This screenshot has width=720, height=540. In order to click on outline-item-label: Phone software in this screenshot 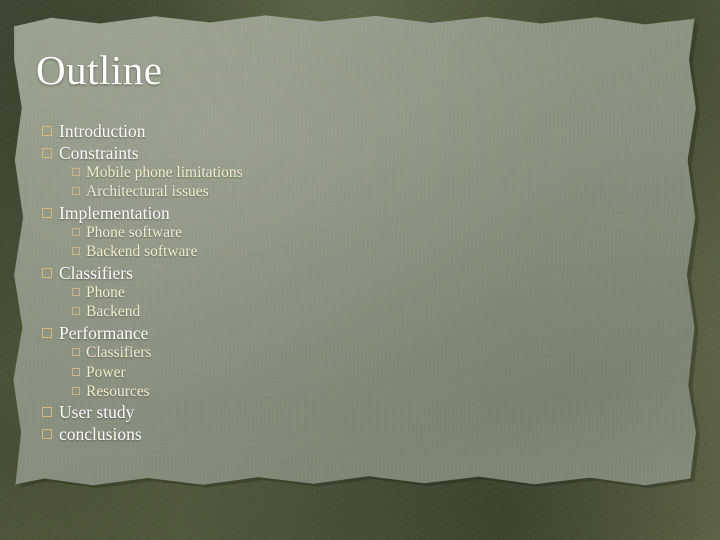, I will do `click(134, 233)`.